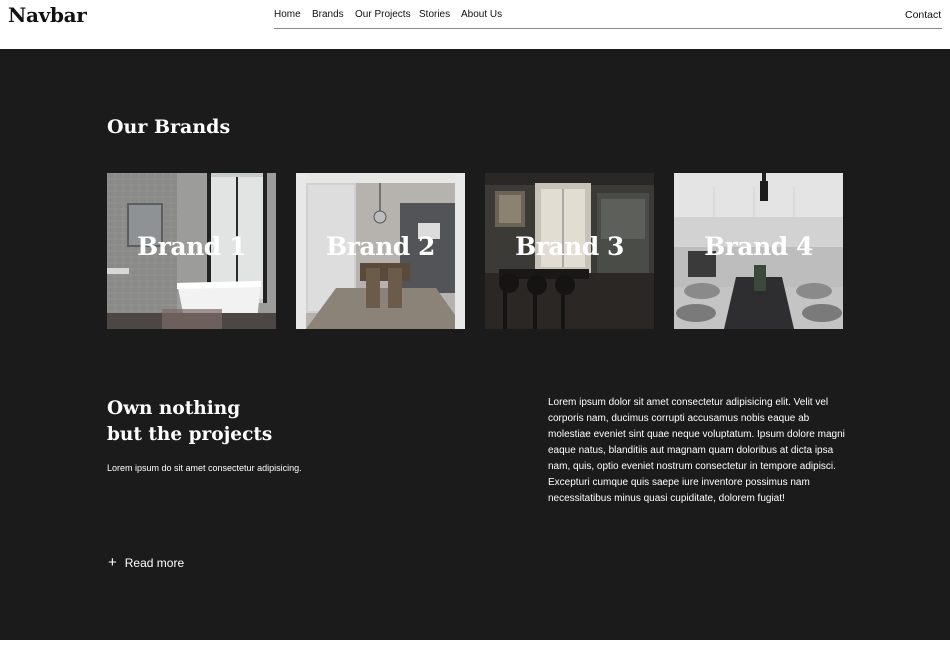 This screenshot has height=660, width=950. I want to click on nav-link-brands: Brands, so click(328, 14).